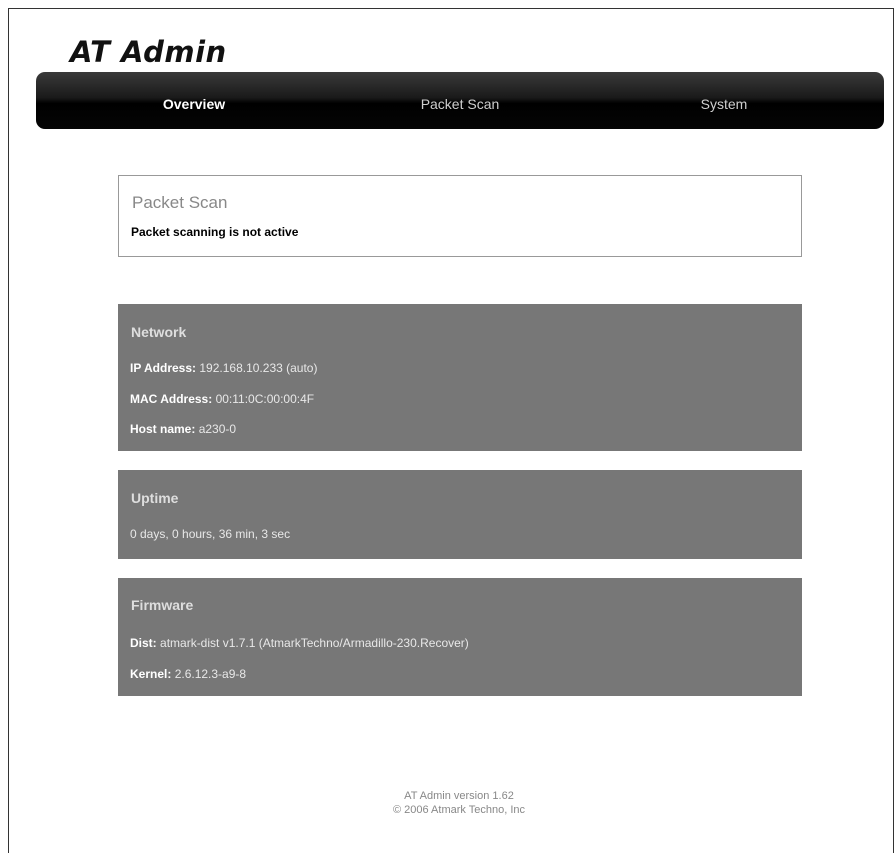 The height and width of the screenshot is (853, 896). I want to click on mac-address-row: MAC Address: 00:11:0C:00:00:4F, so click(222, 399).